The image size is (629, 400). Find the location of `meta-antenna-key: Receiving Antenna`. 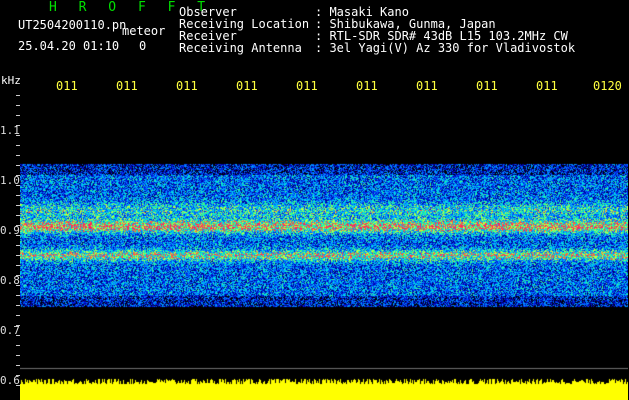

meta-antenna-key: Receiving Antenna is located at coordinates (240, 48).